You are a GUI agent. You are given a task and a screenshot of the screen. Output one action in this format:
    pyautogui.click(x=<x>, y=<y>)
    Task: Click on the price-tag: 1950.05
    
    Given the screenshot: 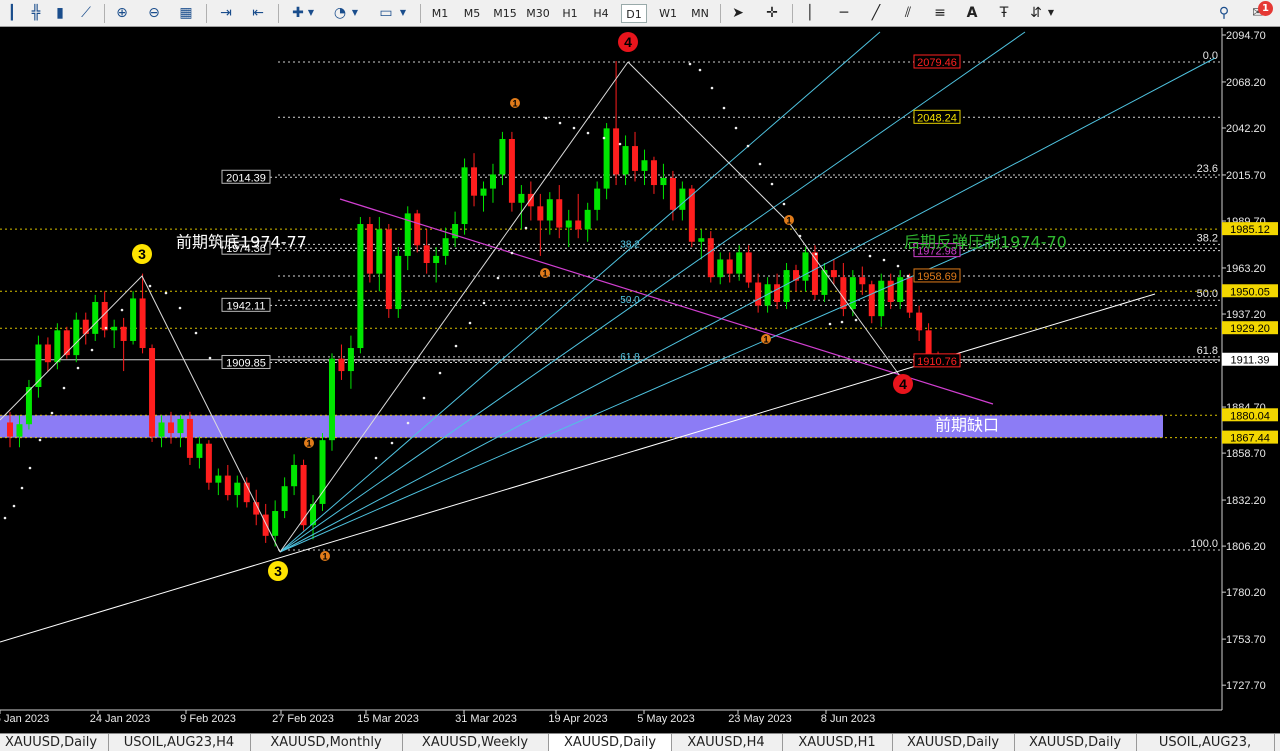 What is the action you would take?
    pyautogui.click(x=1250, y=292)
    